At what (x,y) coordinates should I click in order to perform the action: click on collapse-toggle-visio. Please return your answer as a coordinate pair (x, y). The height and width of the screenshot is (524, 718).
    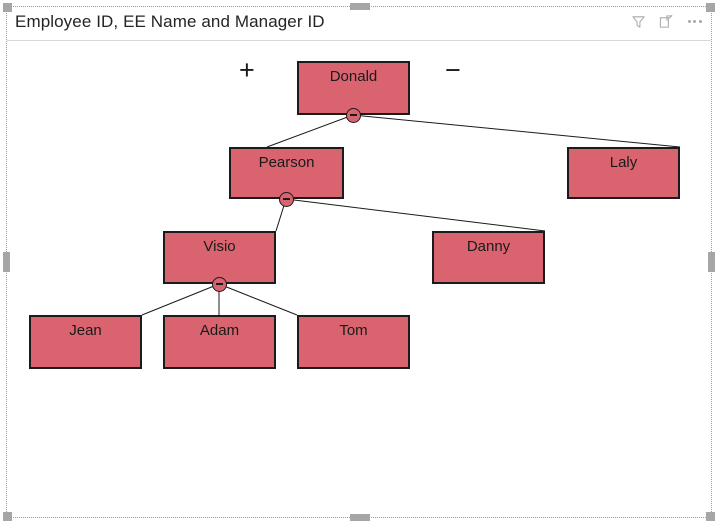
    Looking at the image, I should click on (219, 284).